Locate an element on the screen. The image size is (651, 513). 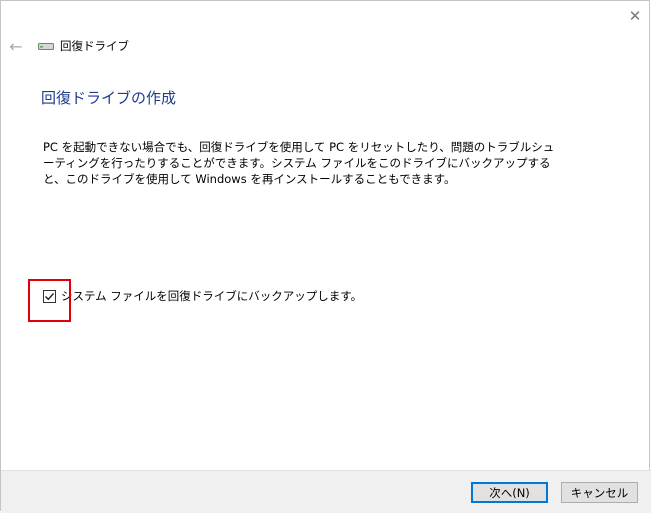
backup-system-files-label: システム ファイルを回復ドライブにバックアップします。 is located at coordinates (211, 296).